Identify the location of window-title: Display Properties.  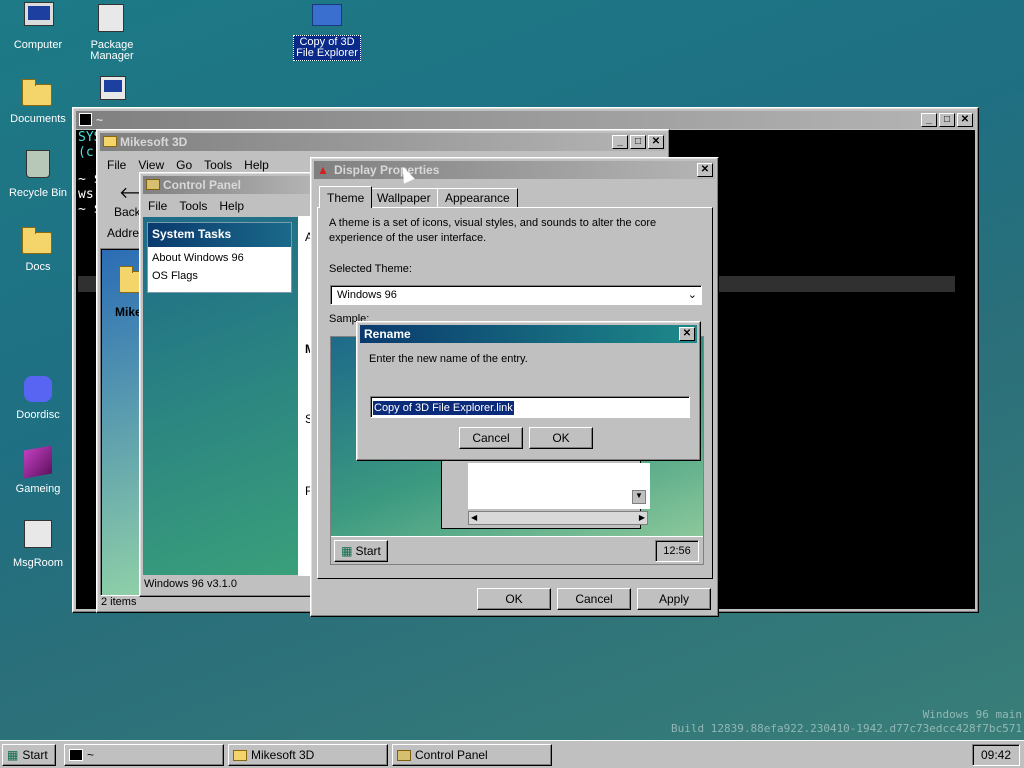
(387, 170).